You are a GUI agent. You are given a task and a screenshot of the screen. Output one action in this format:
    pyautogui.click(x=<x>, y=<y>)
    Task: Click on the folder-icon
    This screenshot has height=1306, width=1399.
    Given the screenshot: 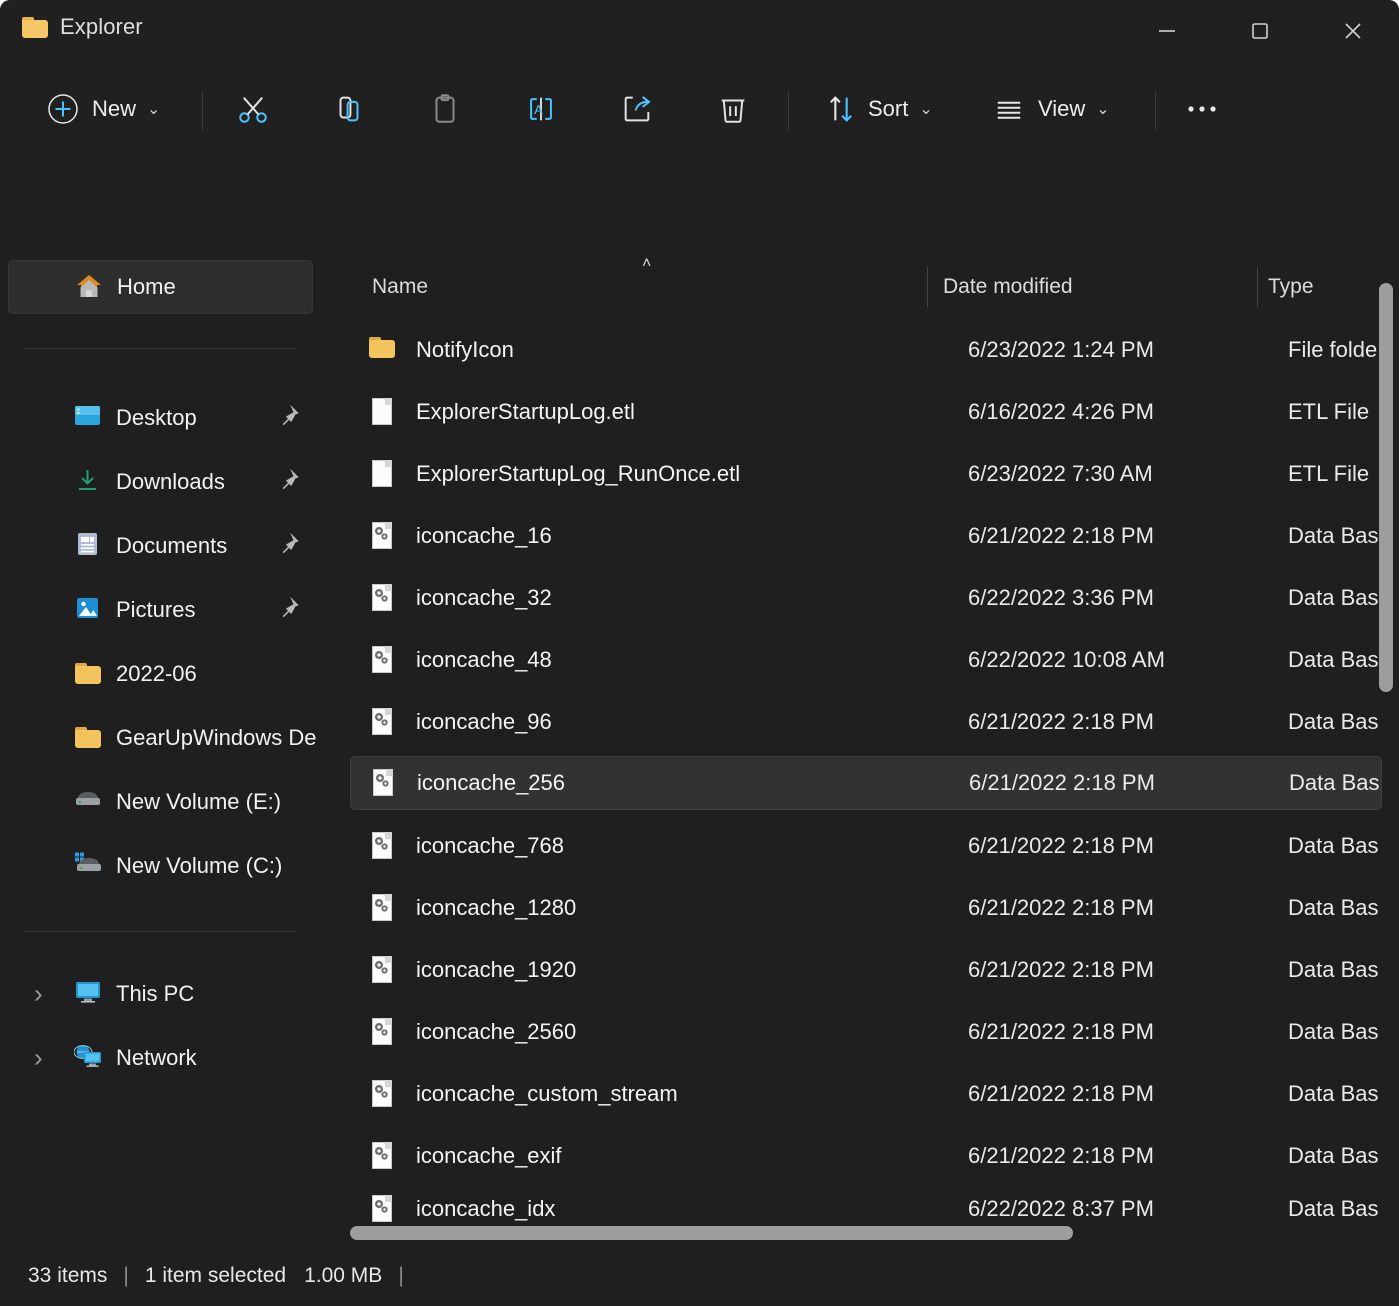 What is the action you would take?
    pyautogui.click(x=35, y=27)
    